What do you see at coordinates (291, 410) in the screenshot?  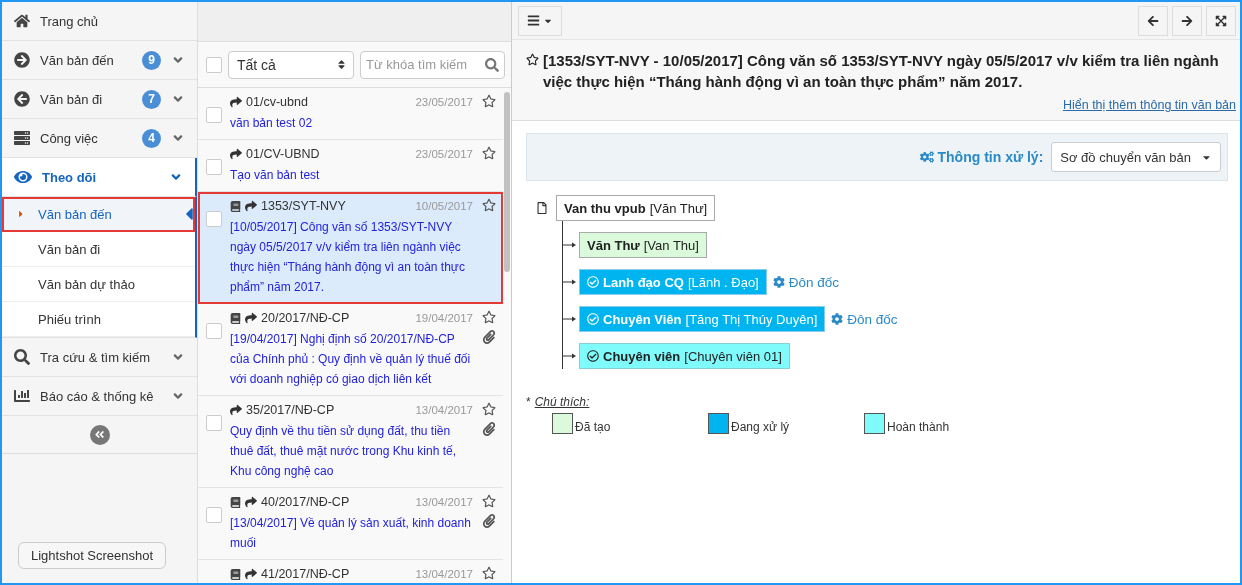 I see `document-number: 35/2017/NĐ-CP` at bounding box center [291, 410].